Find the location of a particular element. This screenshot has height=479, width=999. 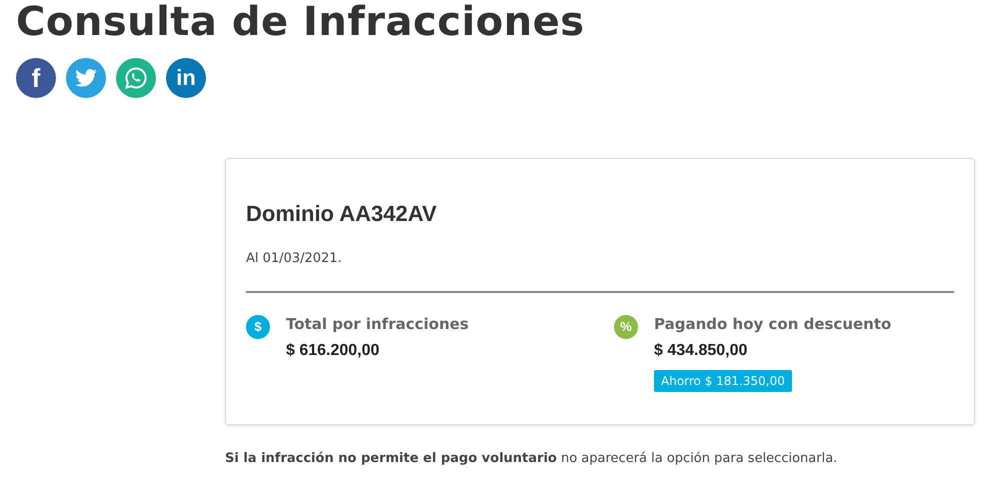

bird-icon is located at coordinates (86, 78).